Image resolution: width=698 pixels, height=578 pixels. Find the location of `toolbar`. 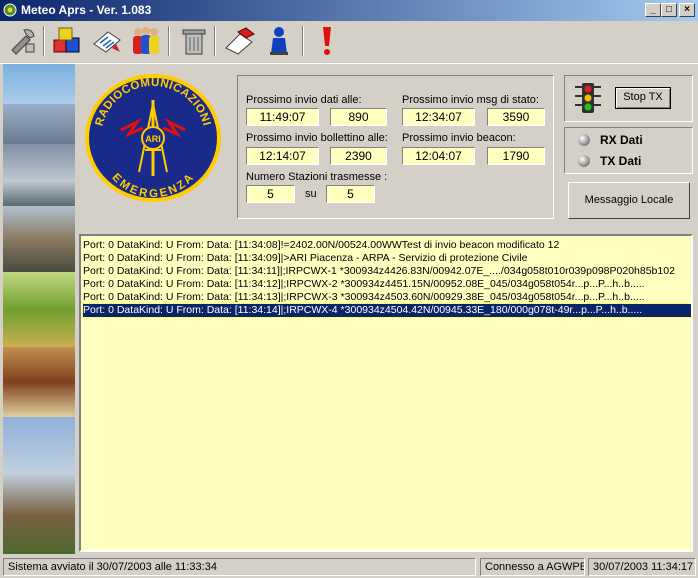

toolbar is located at coordinates (349, 42).